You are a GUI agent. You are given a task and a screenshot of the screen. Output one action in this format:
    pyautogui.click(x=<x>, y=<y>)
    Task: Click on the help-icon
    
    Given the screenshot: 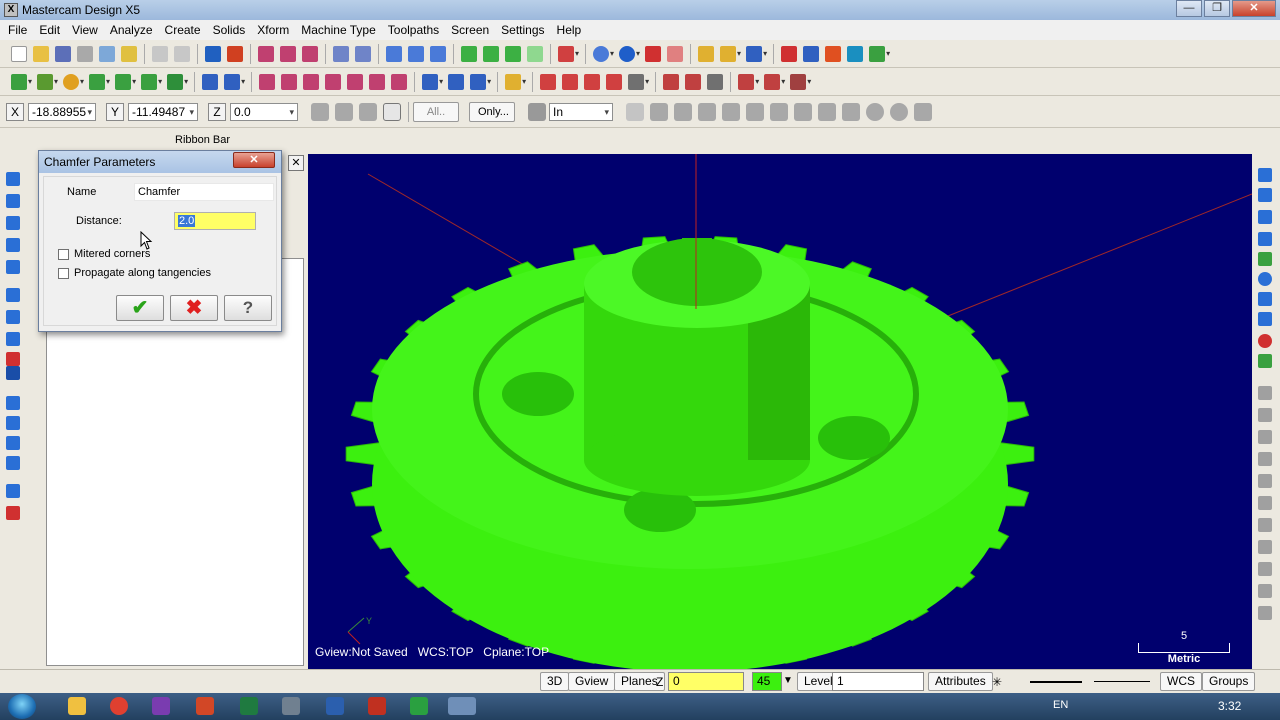 What is the action you would take?
    pyautogui.click(x=392, y=111)
    